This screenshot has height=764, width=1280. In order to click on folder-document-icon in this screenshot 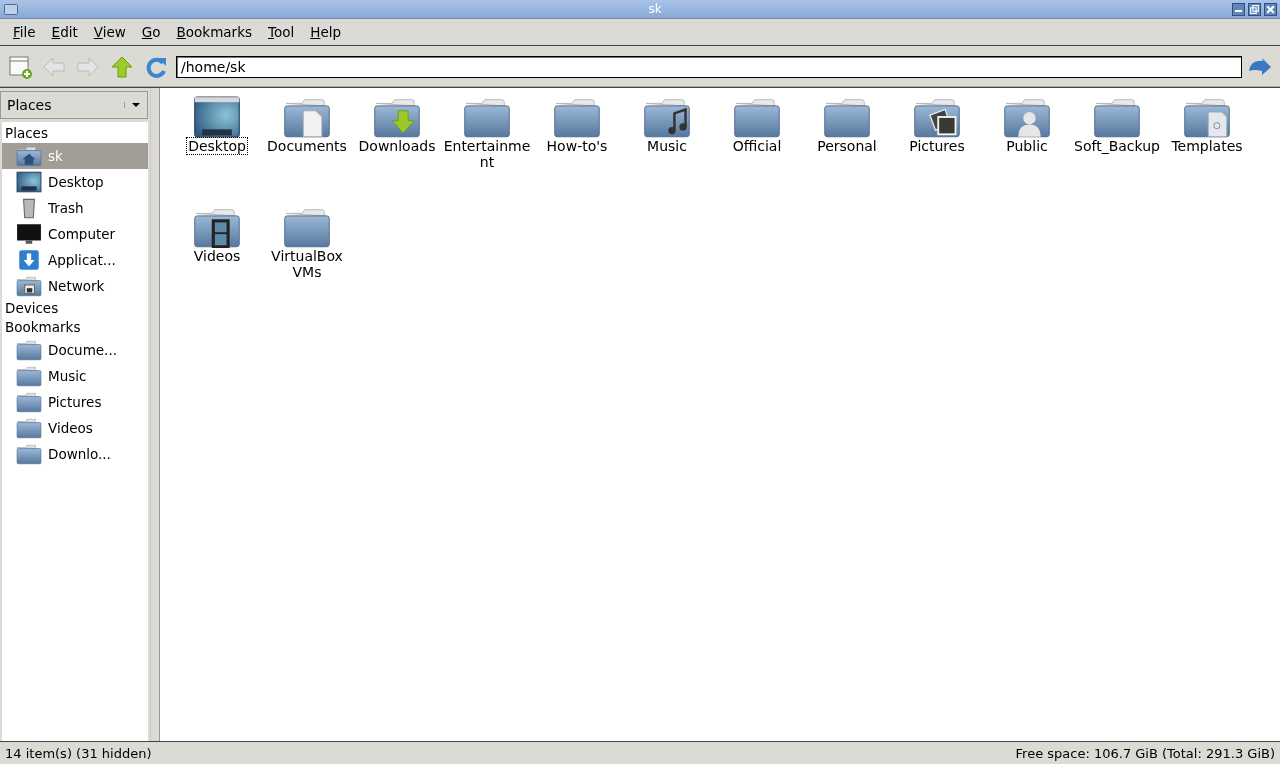, I will do `click(307, 117)`.